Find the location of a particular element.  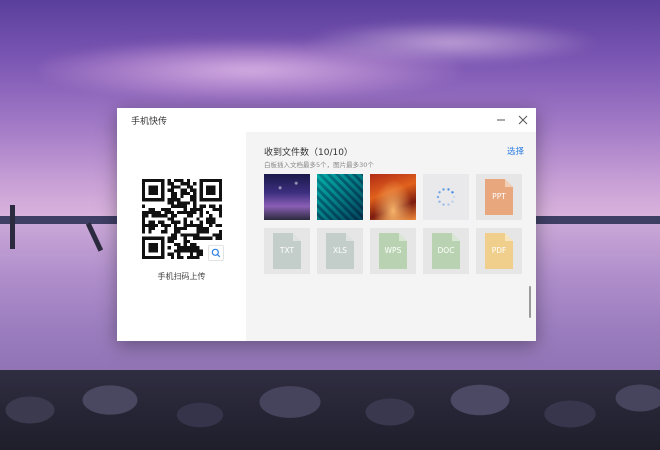

file-thumbnail: PPT is located at coordinates (499, 197).